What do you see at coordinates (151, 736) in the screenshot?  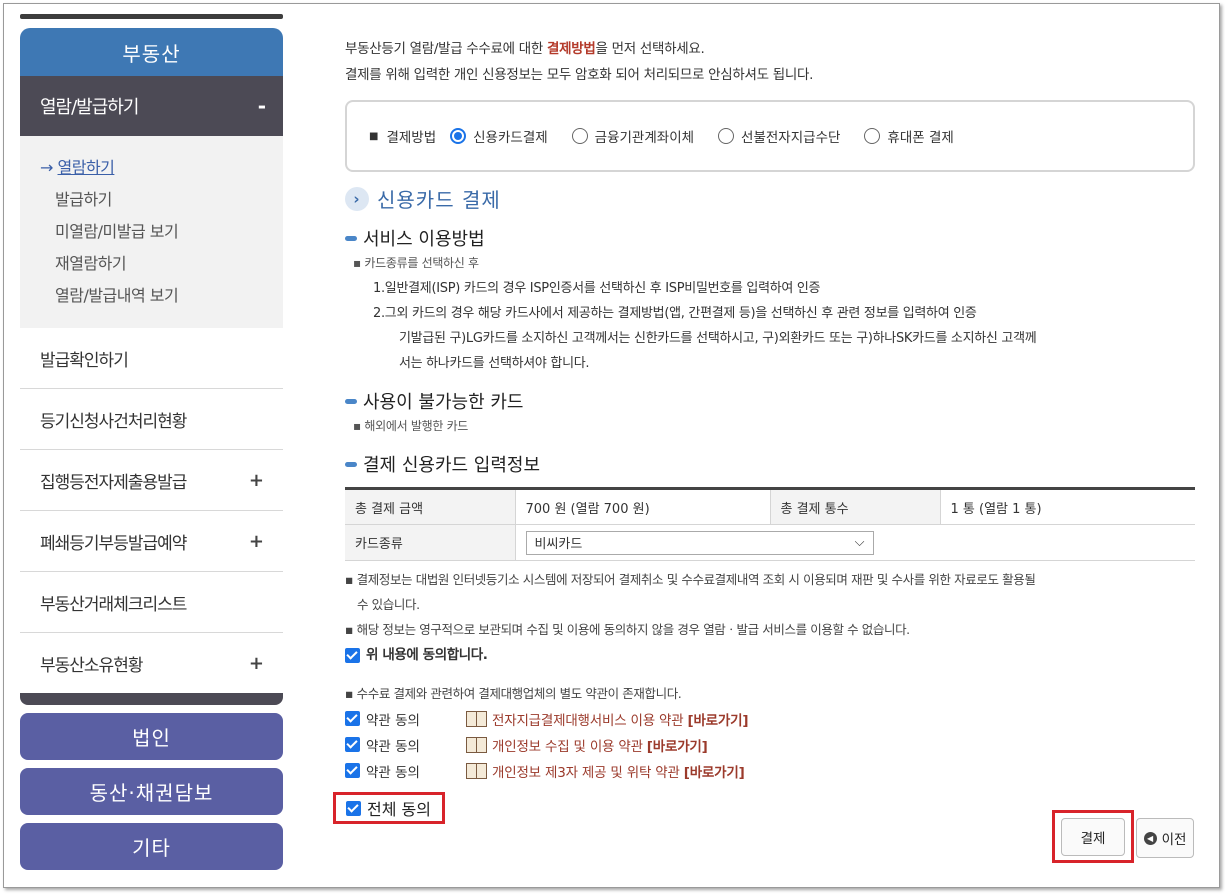 I see `corporation-button: 법인` at bounding box center [151, 736].